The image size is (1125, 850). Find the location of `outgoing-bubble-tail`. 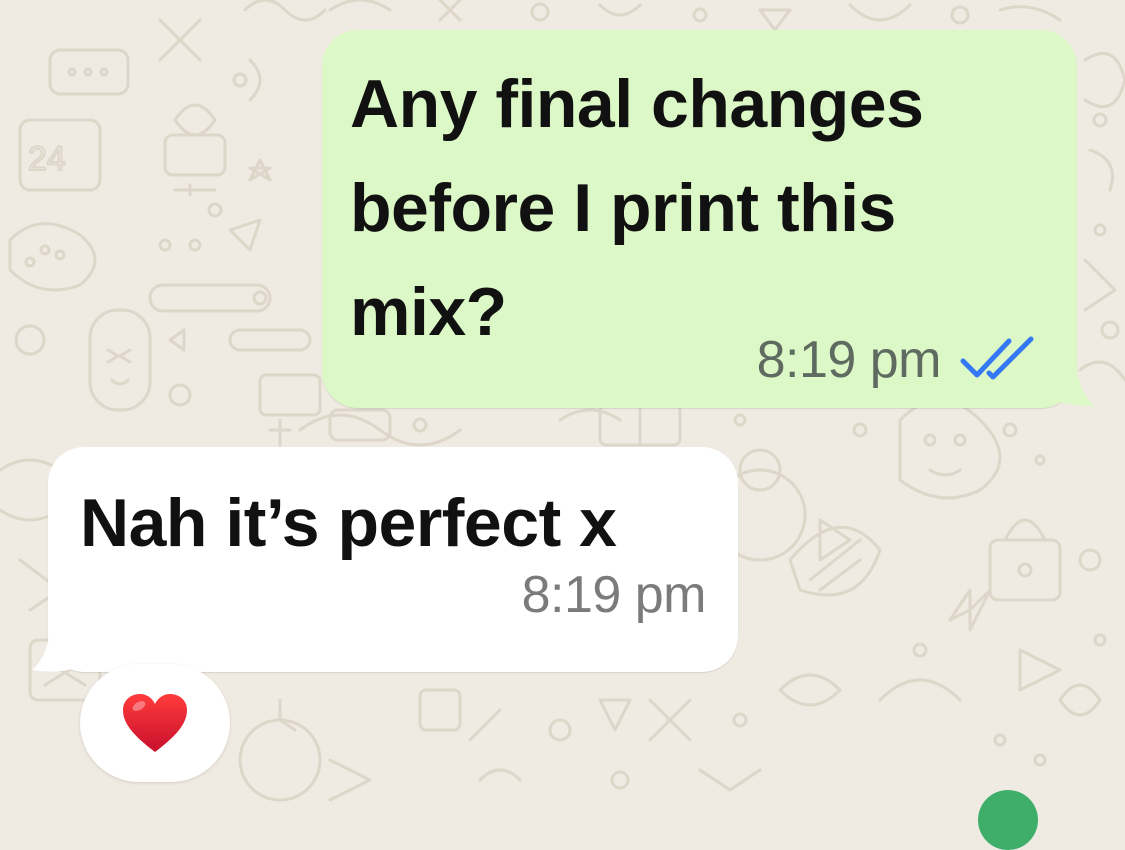

outgoing-bubble-tail is located at coordinates (1072, 388).